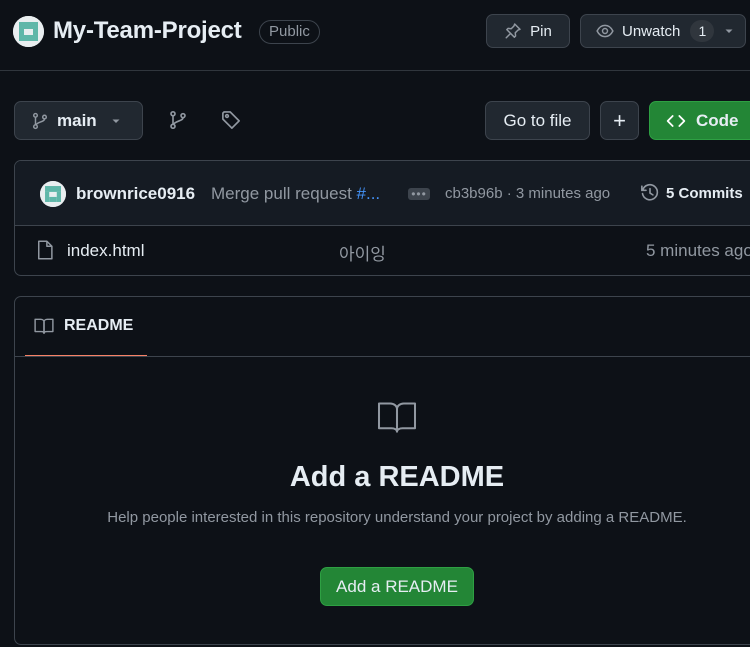 This screenshot has height=647, width=750. What do you see at coordinates (105, 251) in the screenshot?
I see `file-name: index.html` at bounding box center [105, 251].